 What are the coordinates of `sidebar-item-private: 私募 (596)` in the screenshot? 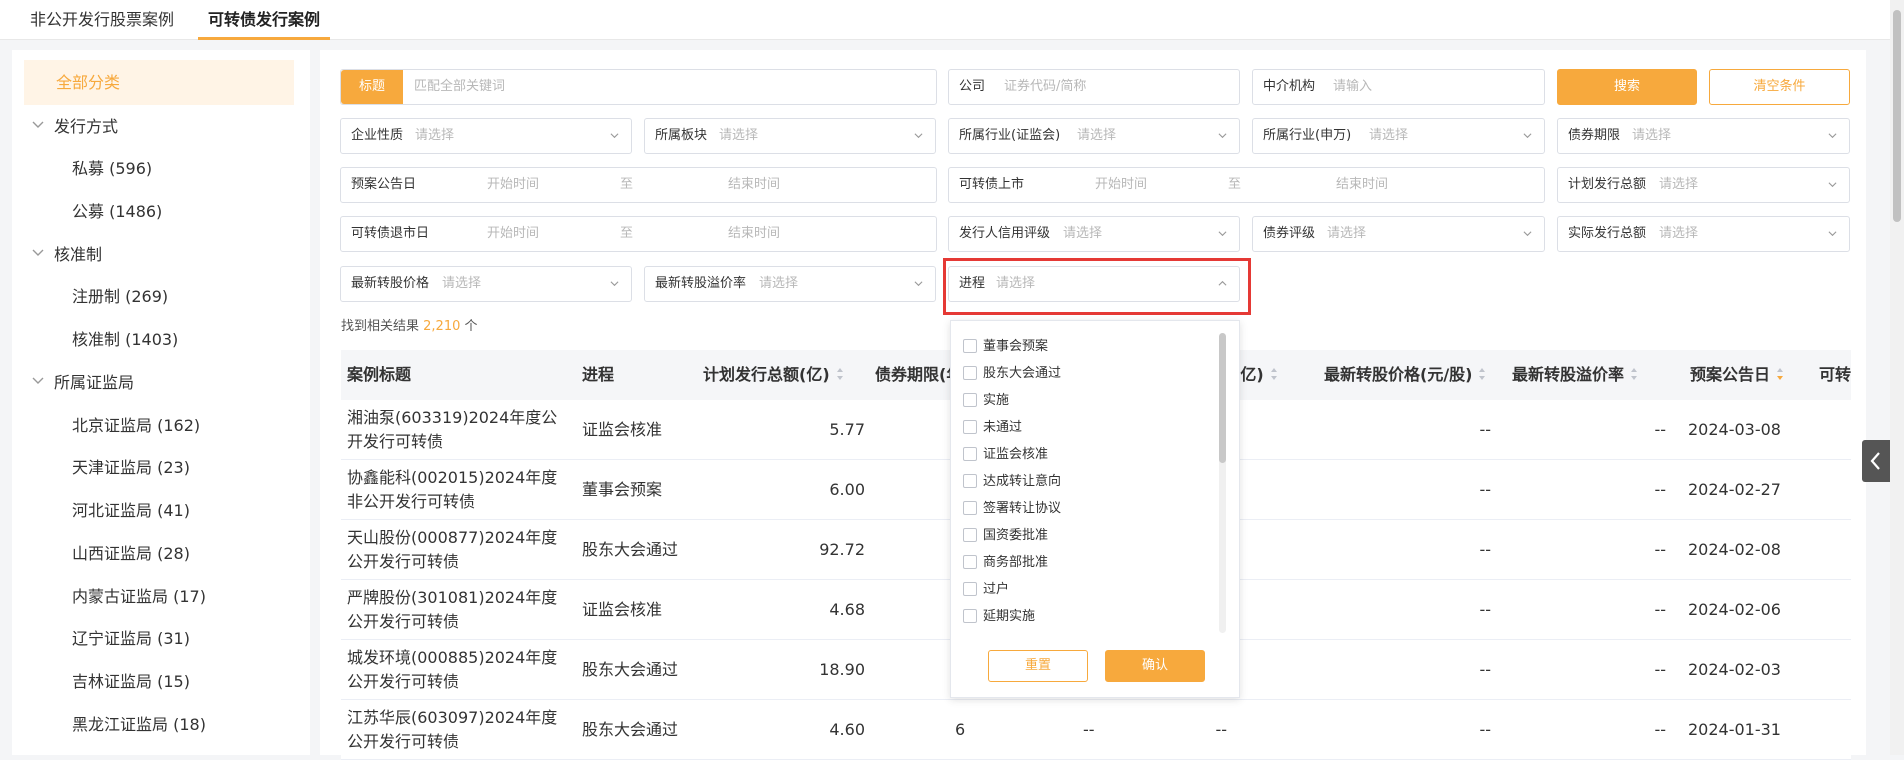 It's located at (112, 169).